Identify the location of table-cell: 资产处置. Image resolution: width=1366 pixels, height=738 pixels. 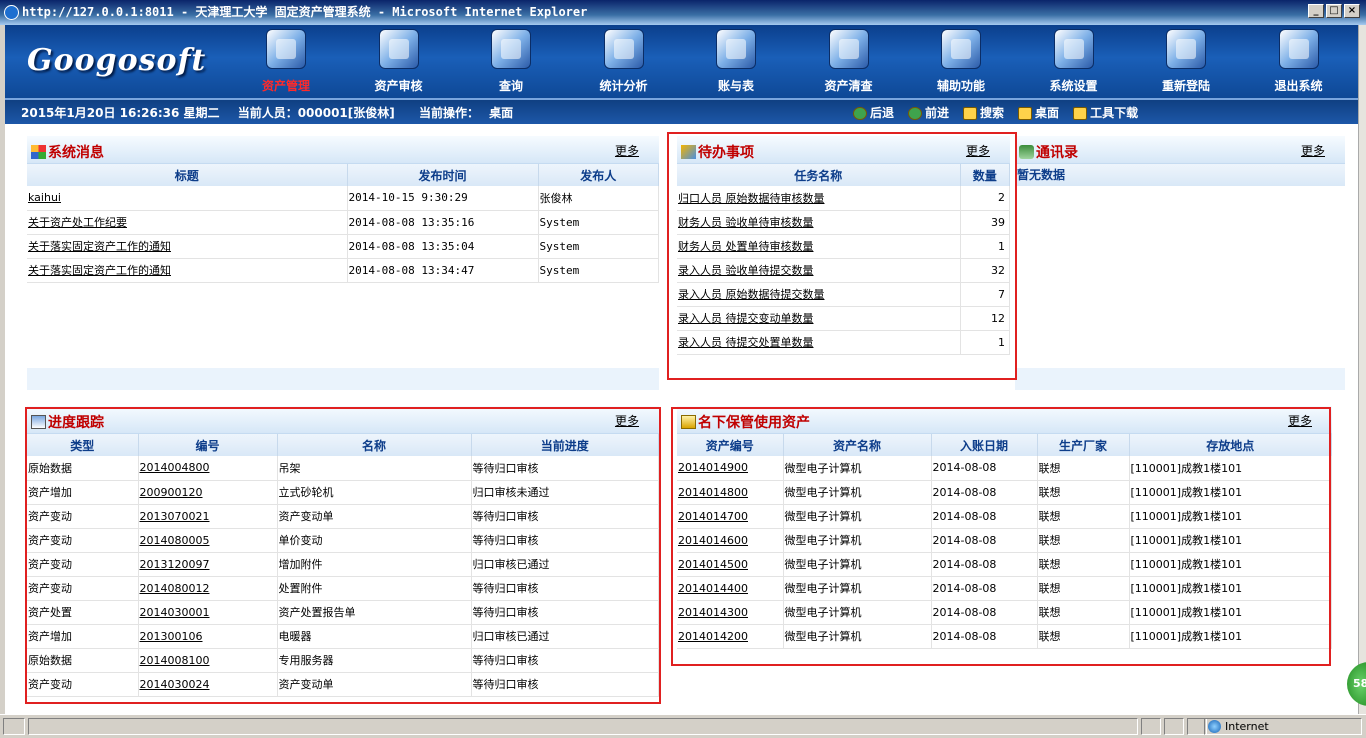
(83, 612).